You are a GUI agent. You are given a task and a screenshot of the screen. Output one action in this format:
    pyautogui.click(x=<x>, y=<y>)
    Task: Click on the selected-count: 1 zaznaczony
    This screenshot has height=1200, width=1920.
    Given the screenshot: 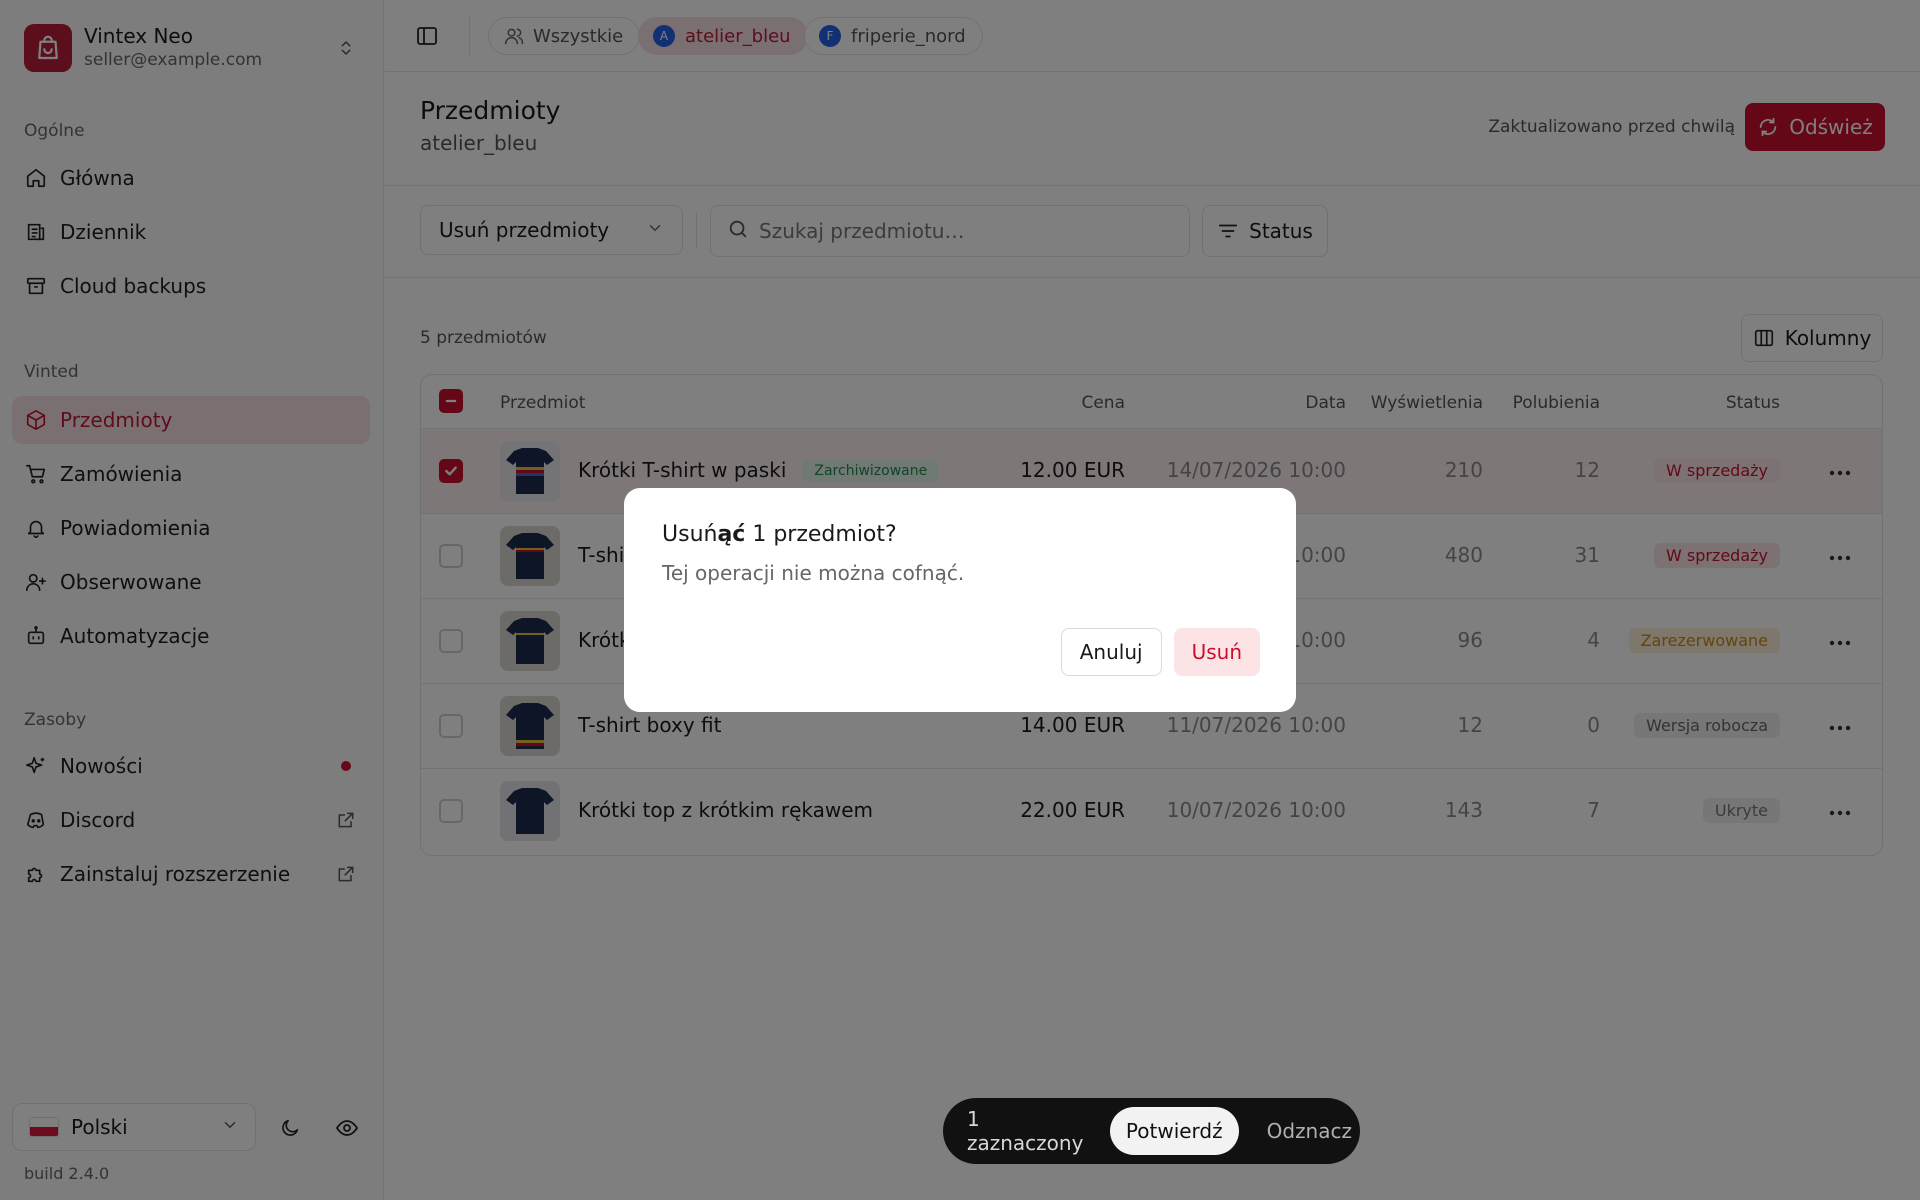 What is the action you would take?
    pyautogui.click(x=1025, y=1131)
    